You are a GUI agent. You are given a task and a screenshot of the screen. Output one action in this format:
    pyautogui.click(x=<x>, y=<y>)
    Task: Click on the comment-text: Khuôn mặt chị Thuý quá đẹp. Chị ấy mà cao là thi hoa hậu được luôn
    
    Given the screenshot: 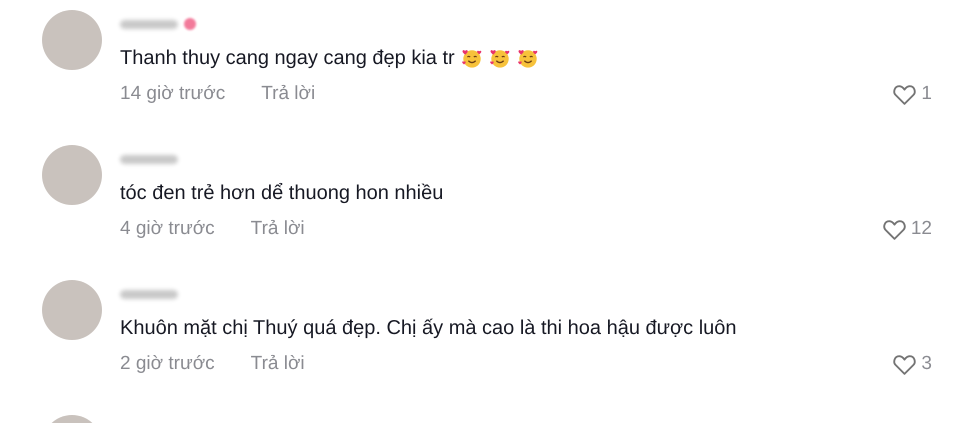 What is the action you would take?
    pyautogui.click(x=428, y=328)
    